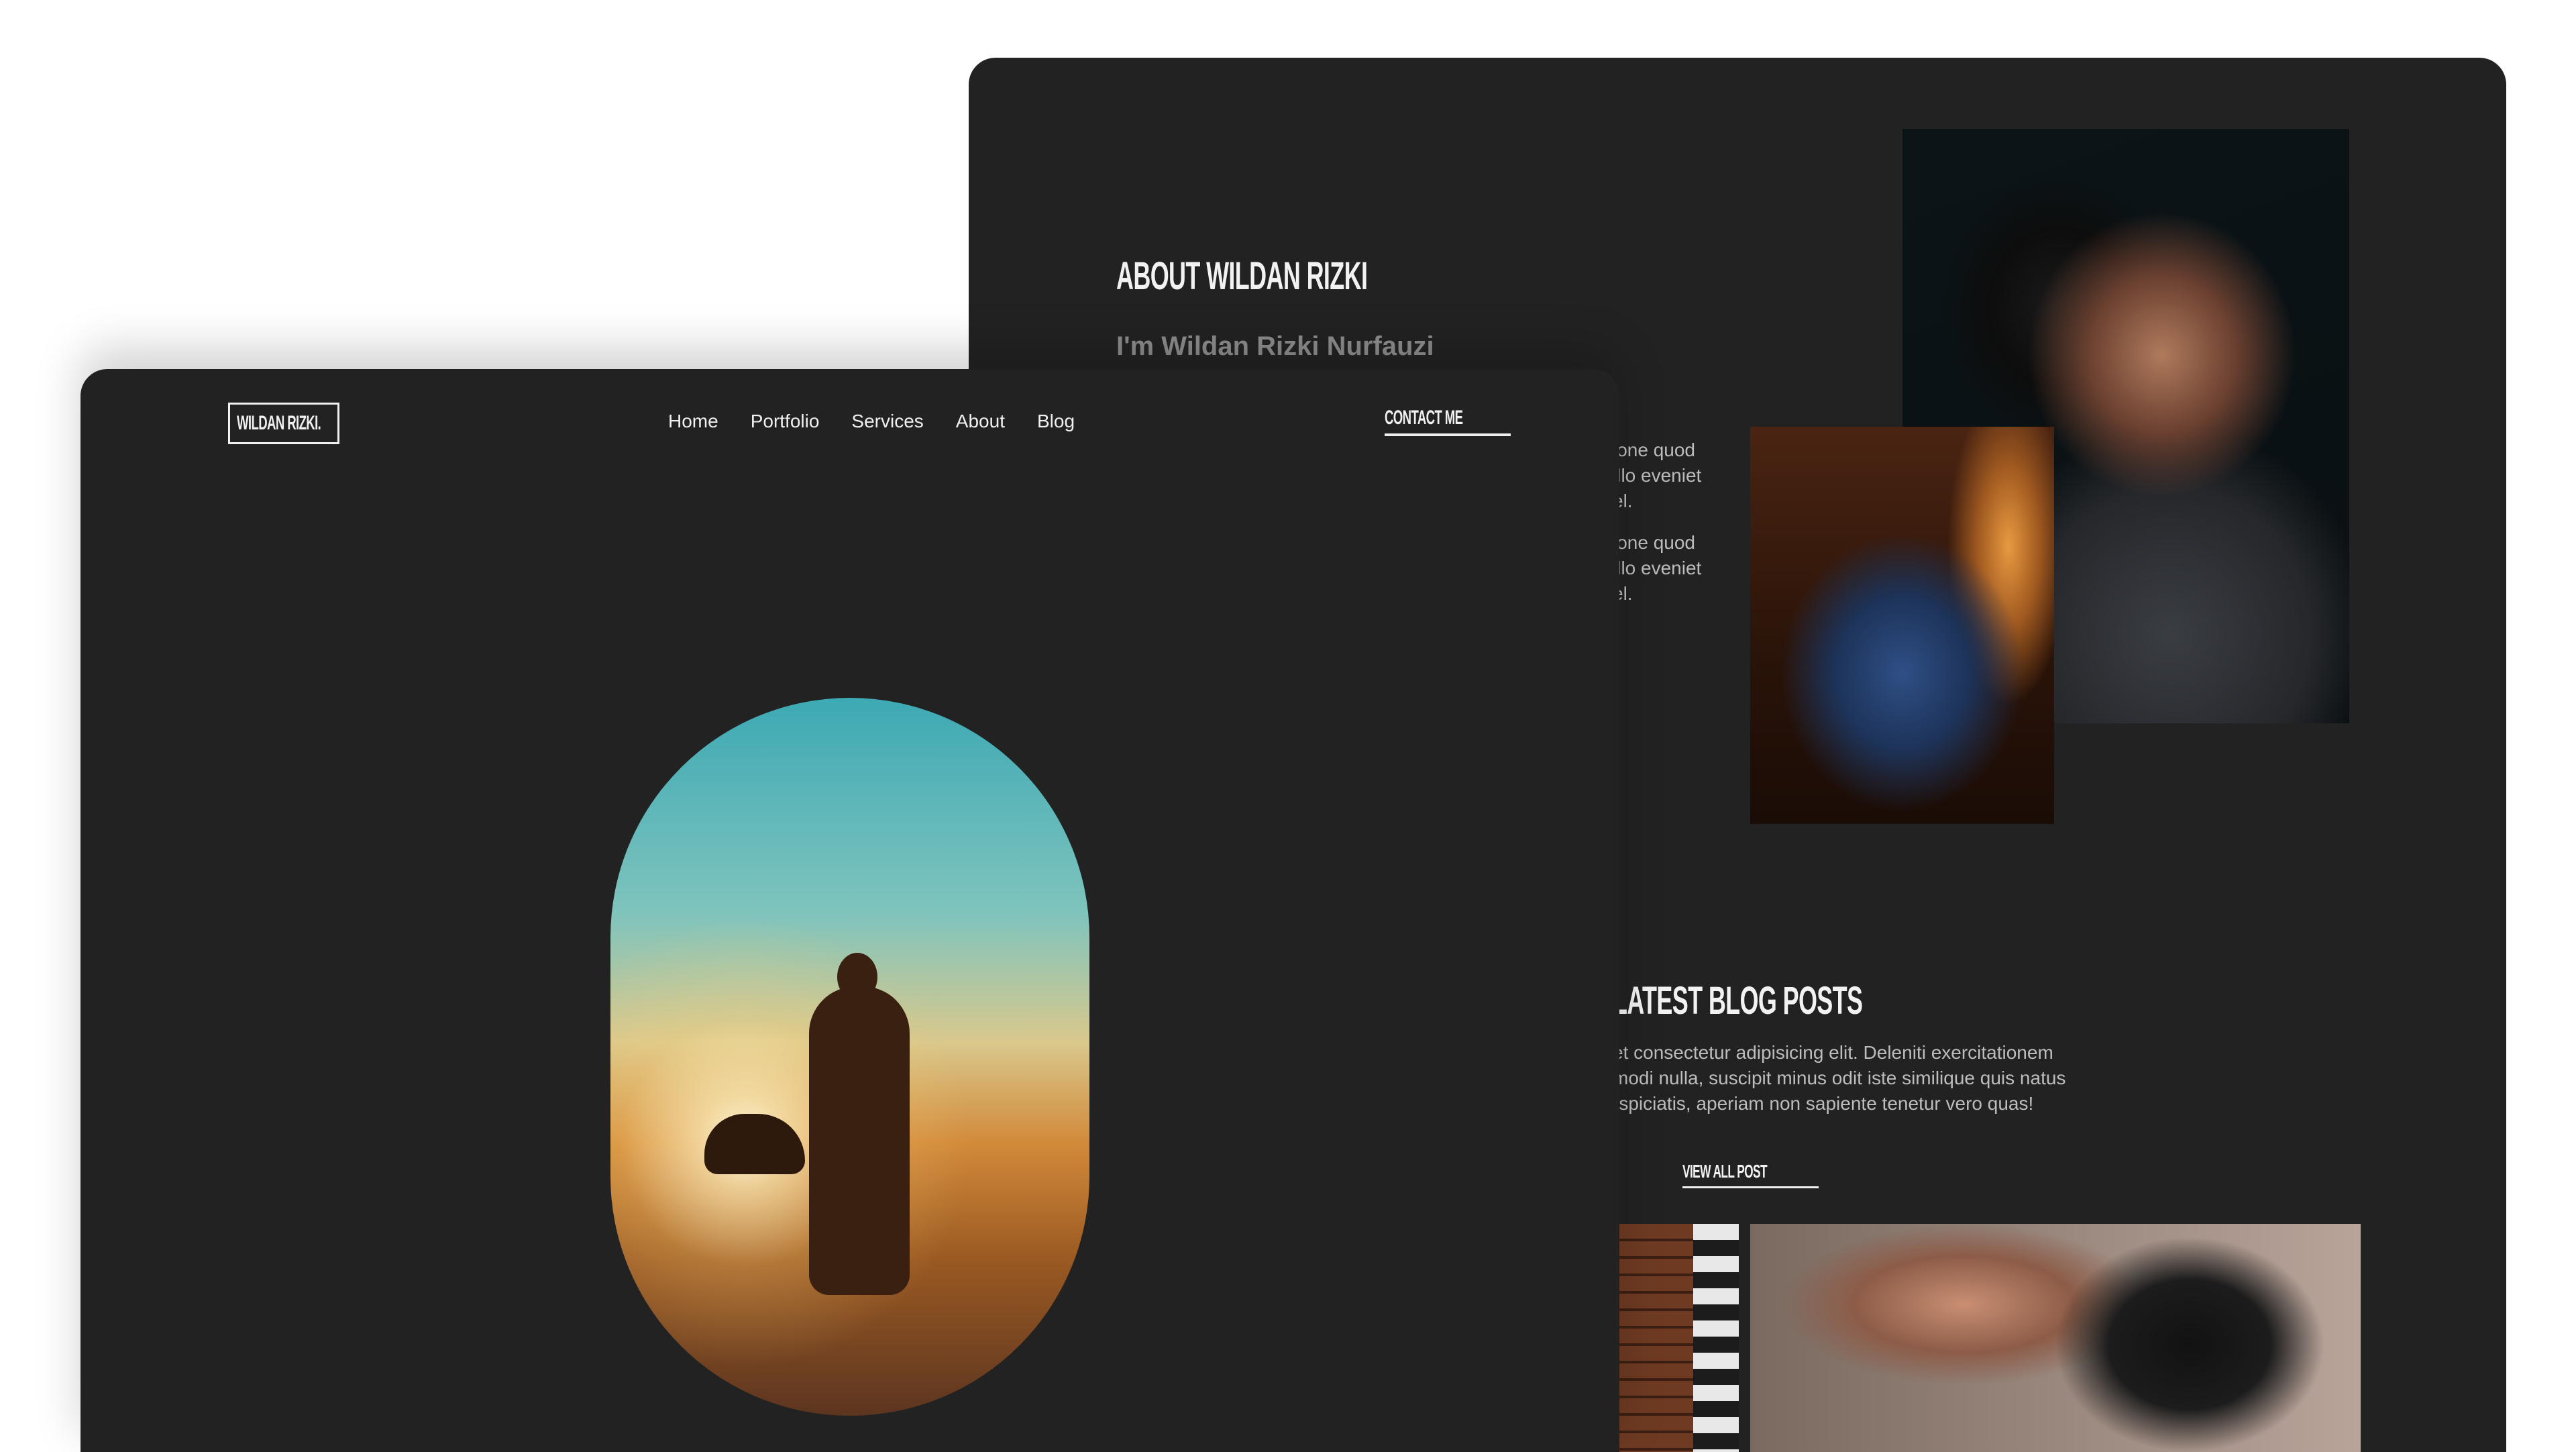  Describe the element at coordinates (881, 596) in the screenshot. I see `headline-line-1: HELLO, I'M WILDAN RIZKI, A` at that location.